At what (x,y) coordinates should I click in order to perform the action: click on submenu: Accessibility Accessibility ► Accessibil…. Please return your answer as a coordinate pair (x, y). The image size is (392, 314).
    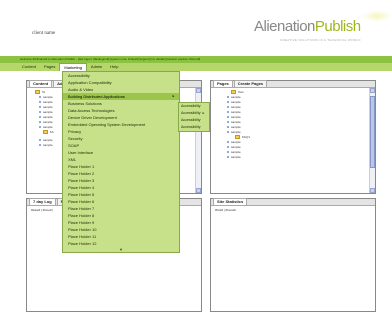
    Looking at the image, I should click on (194, 117).